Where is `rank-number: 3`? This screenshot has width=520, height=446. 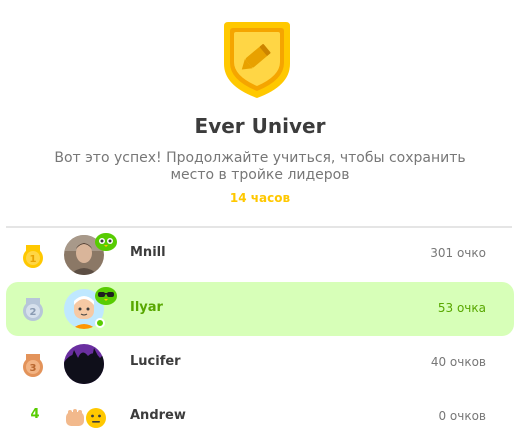 rank-number: 3 is located at coordinates (33, 368).